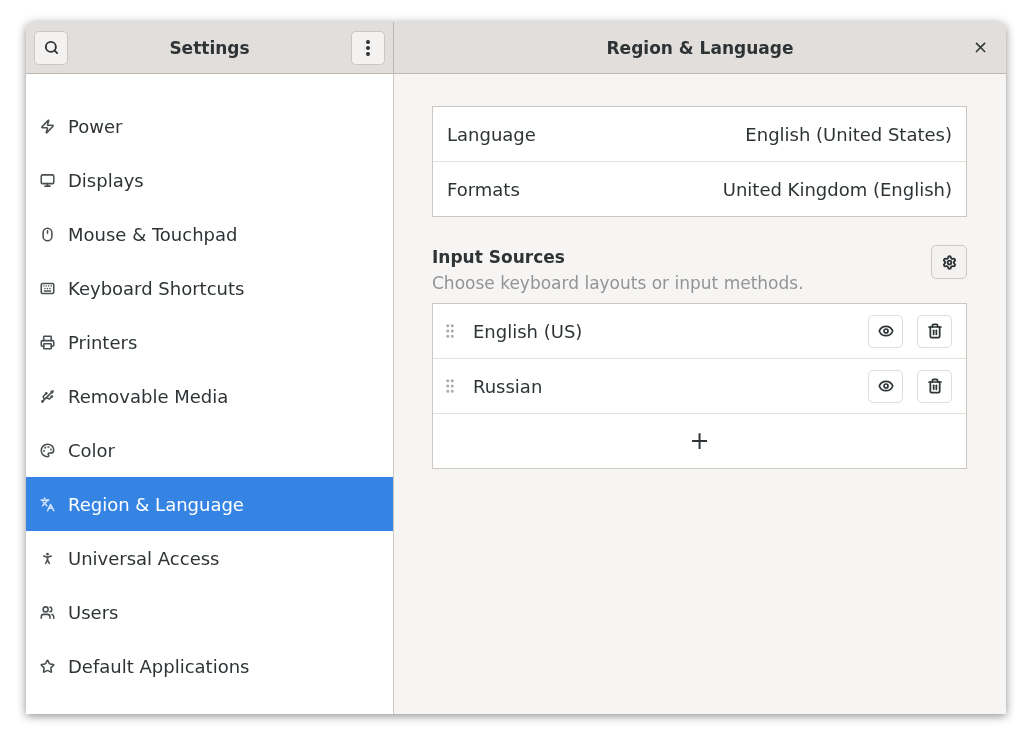  I want to click on source-name: English (US), so click(528, 331).